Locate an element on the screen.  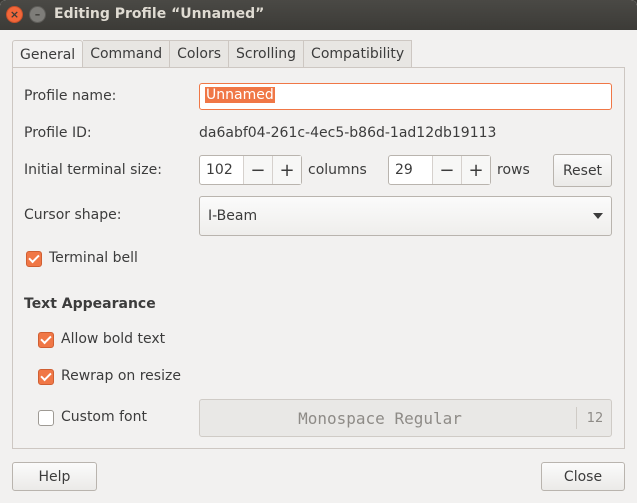
window-minimize-icon: – is located at coordinates (37, 14).